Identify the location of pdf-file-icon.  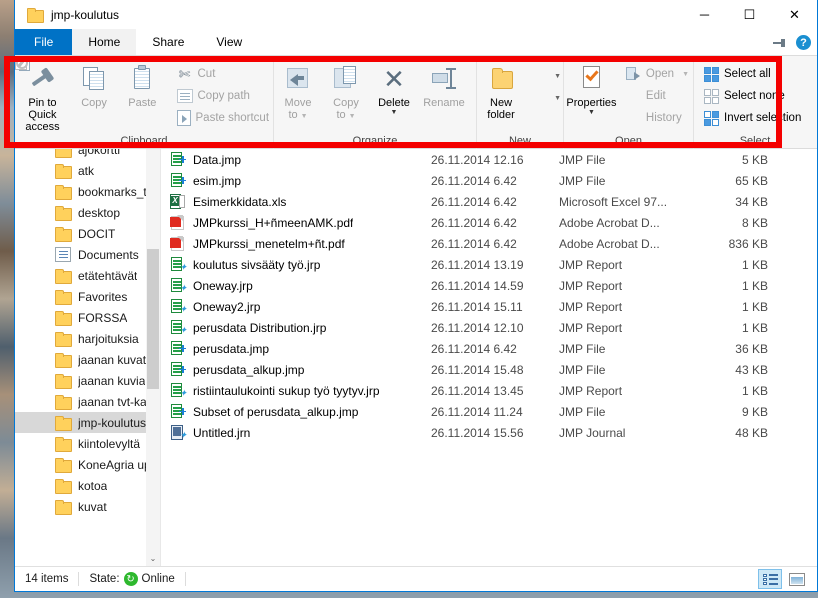
(178, 222).